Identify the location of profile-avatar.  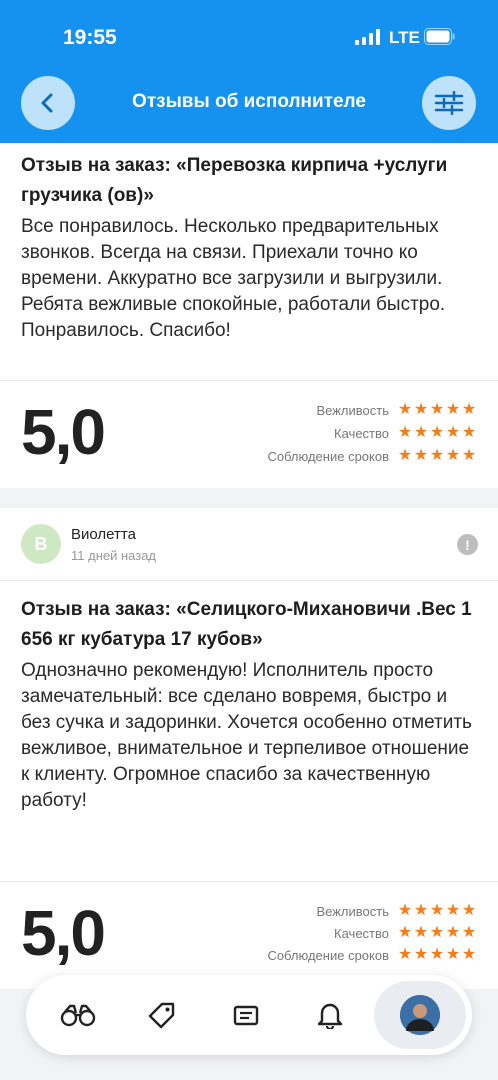
(420, 1015).